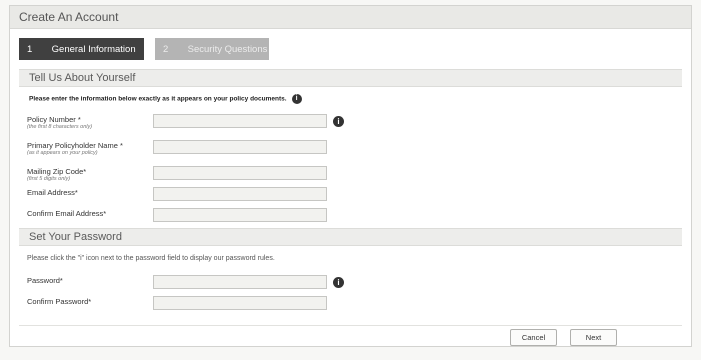 Image resolution: width=701 pixels, height=360 pixels. Describe the element at coordinates (240, 303) in the screenshot. I see `confirm-password-input` at that location.